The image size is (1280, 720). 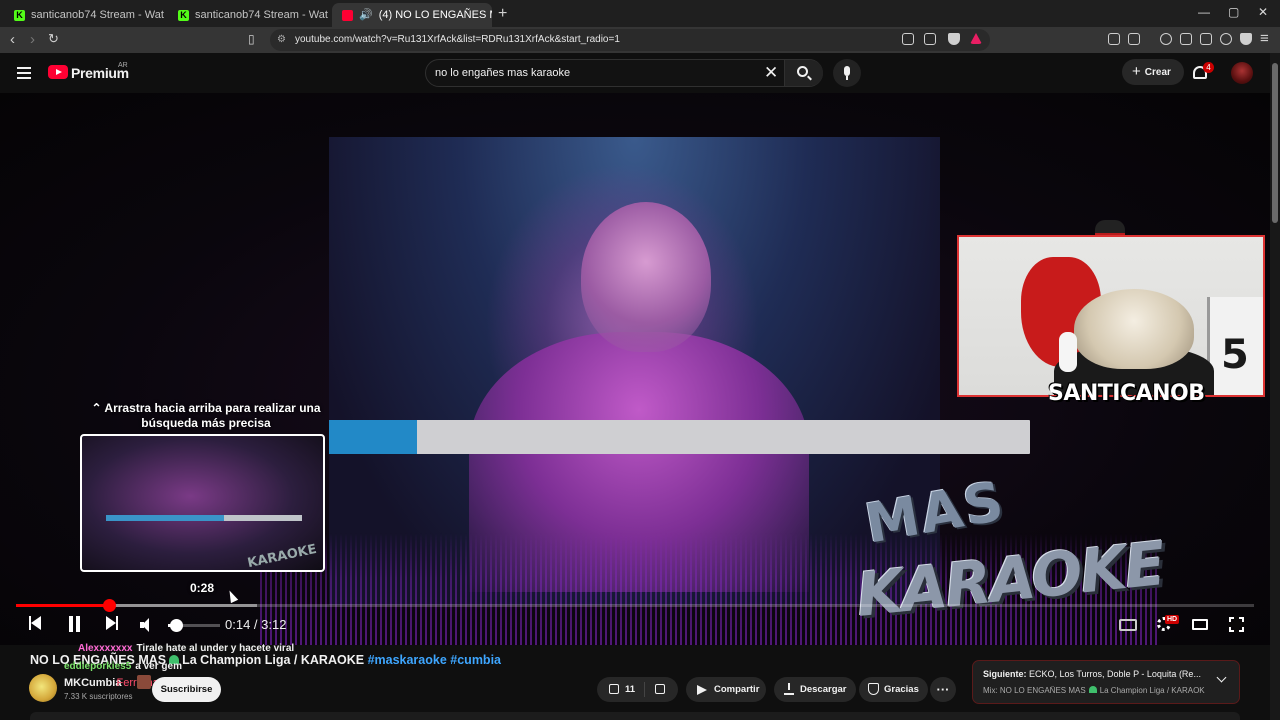 What do you see at coordinates (847, 73) in the screenshot?
I see `voice-search-icon` at bounding box center [847, 73].